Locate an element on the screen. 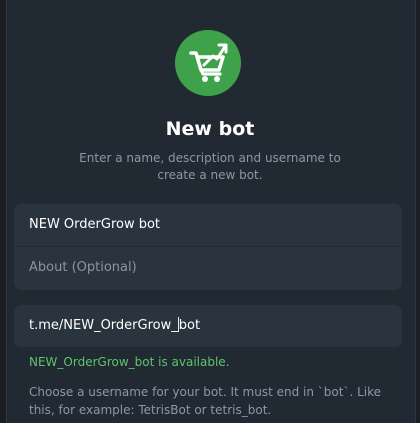 The image size is (420, 423). page-title: New bot is located at coordinates (210, 129).